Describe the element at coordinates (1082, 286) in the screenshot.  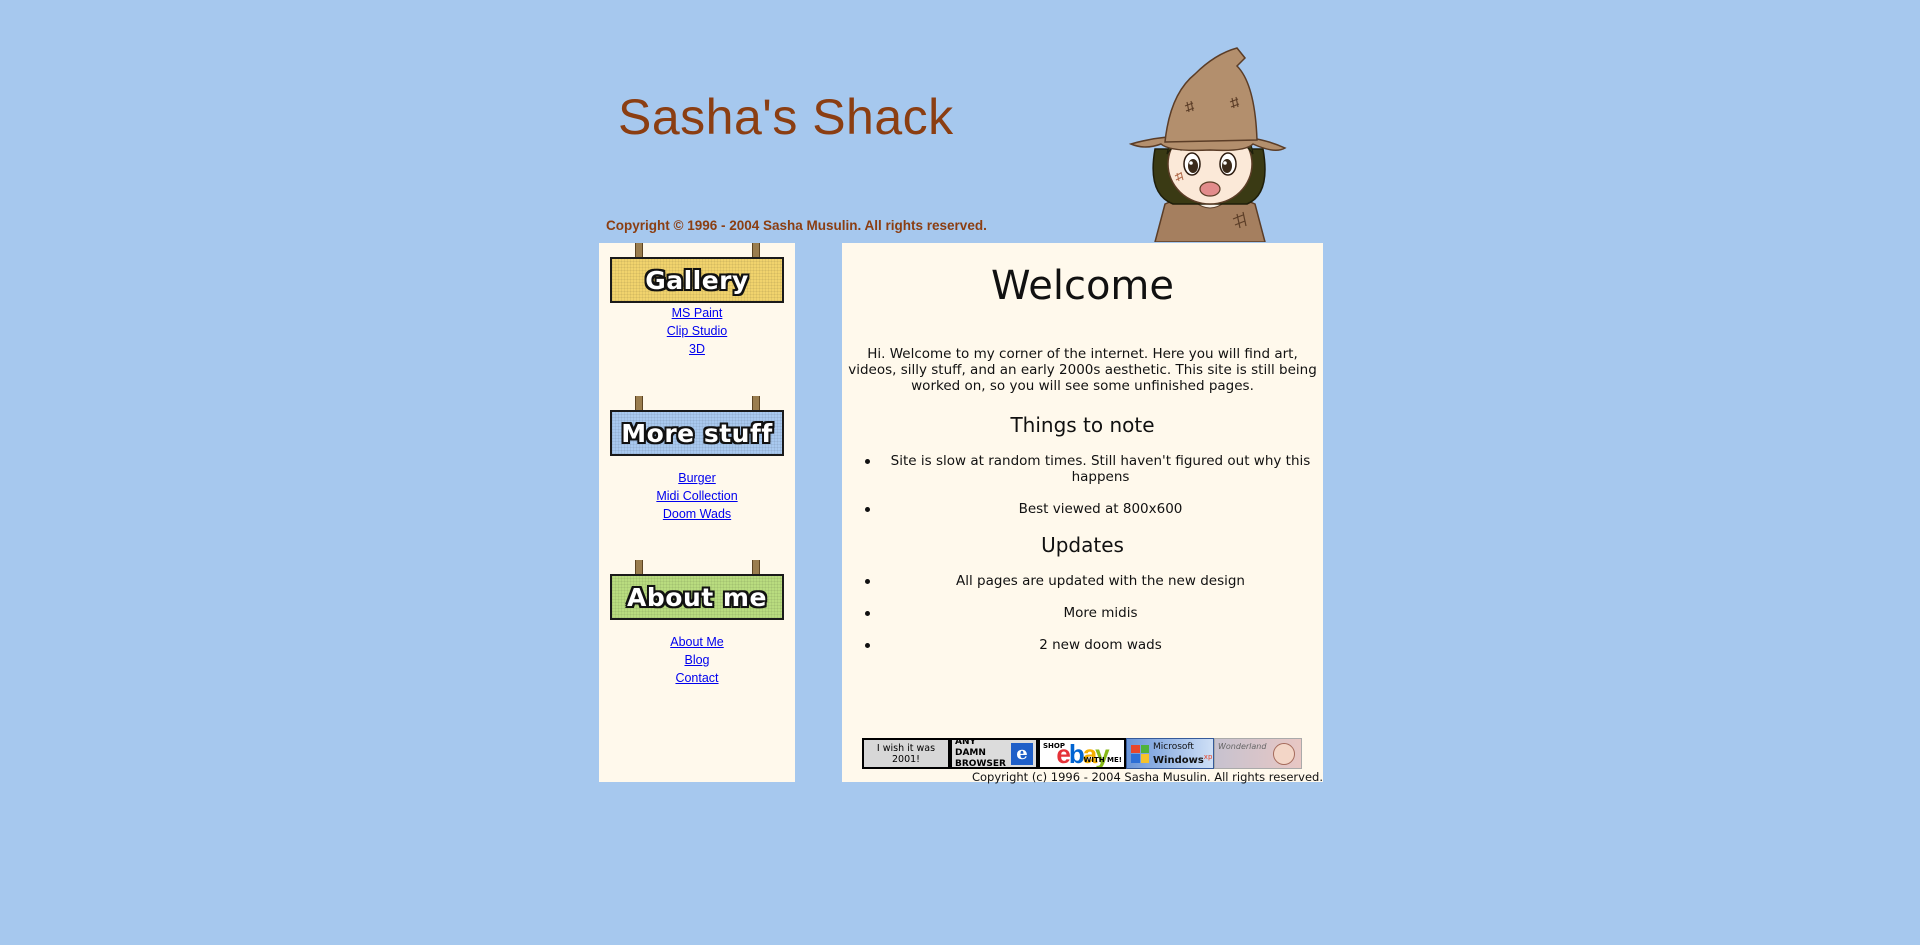
I see `welcome-heading: Welcome` at that location.